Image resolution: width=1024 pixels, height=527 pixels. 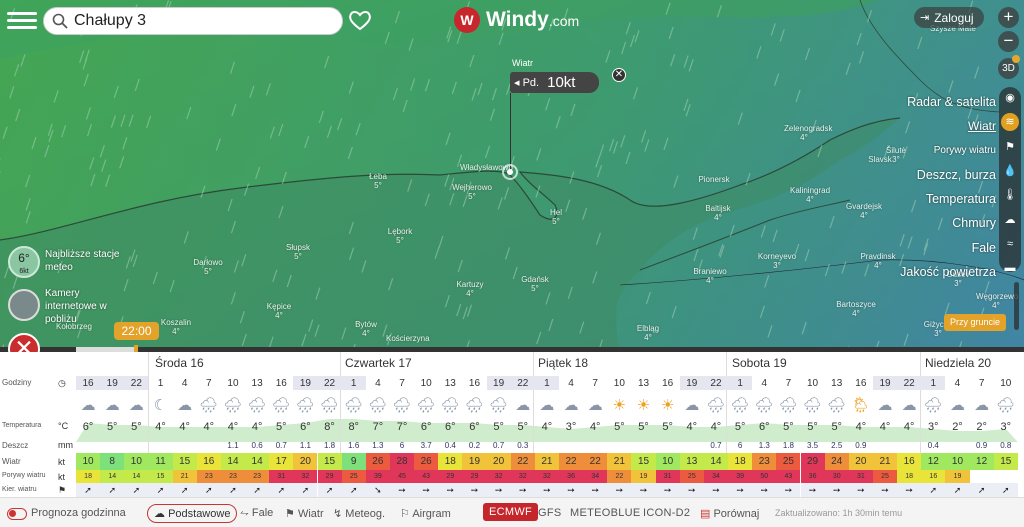 What do you see at coordinates (400, 231) in the screenshot?
I see `city-name: Lębork` at bounding box center [400, 231].